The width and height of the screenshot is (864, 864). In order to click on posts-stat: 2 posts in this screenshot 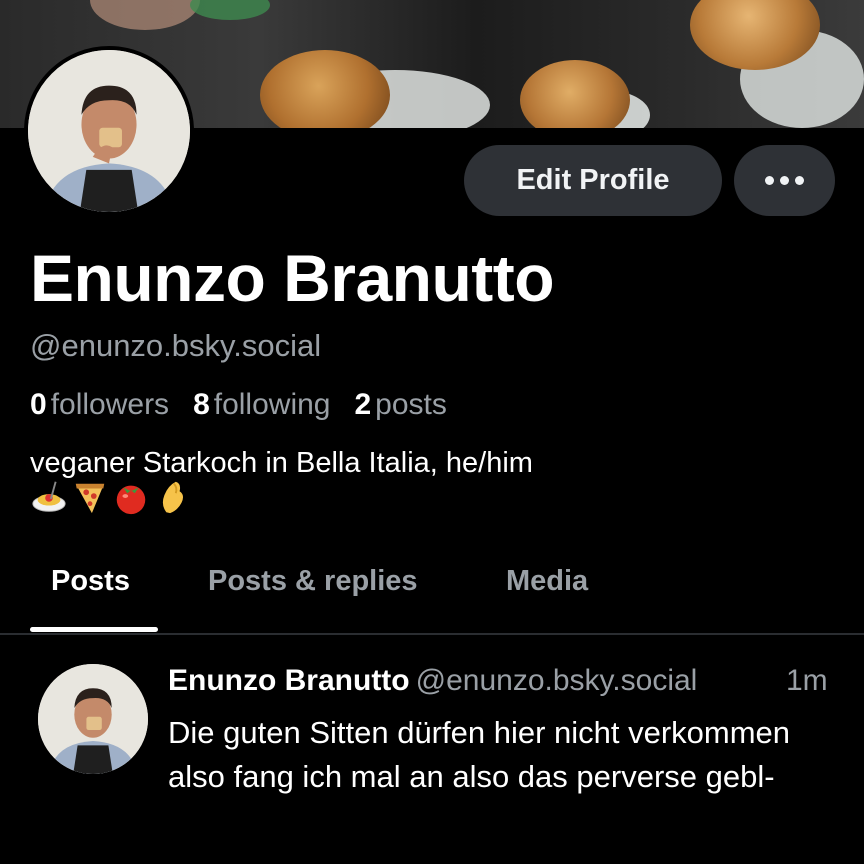, I will do `click(400, 405)`.